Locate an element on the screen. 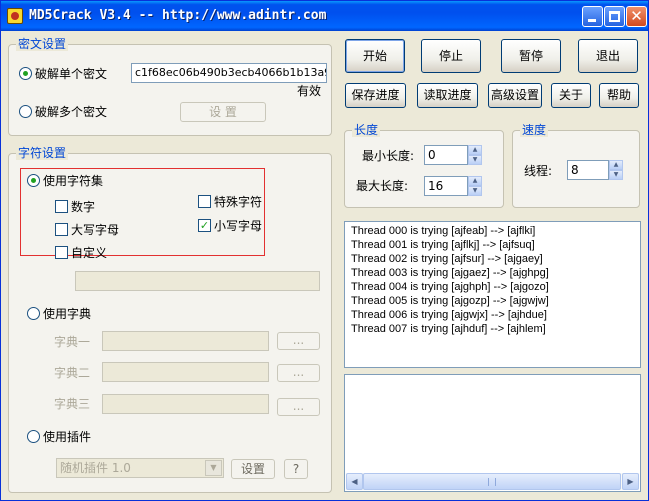 The width and height of the screenshot is (649, 501). app-logo-icon is located at coordinates (15, 16).